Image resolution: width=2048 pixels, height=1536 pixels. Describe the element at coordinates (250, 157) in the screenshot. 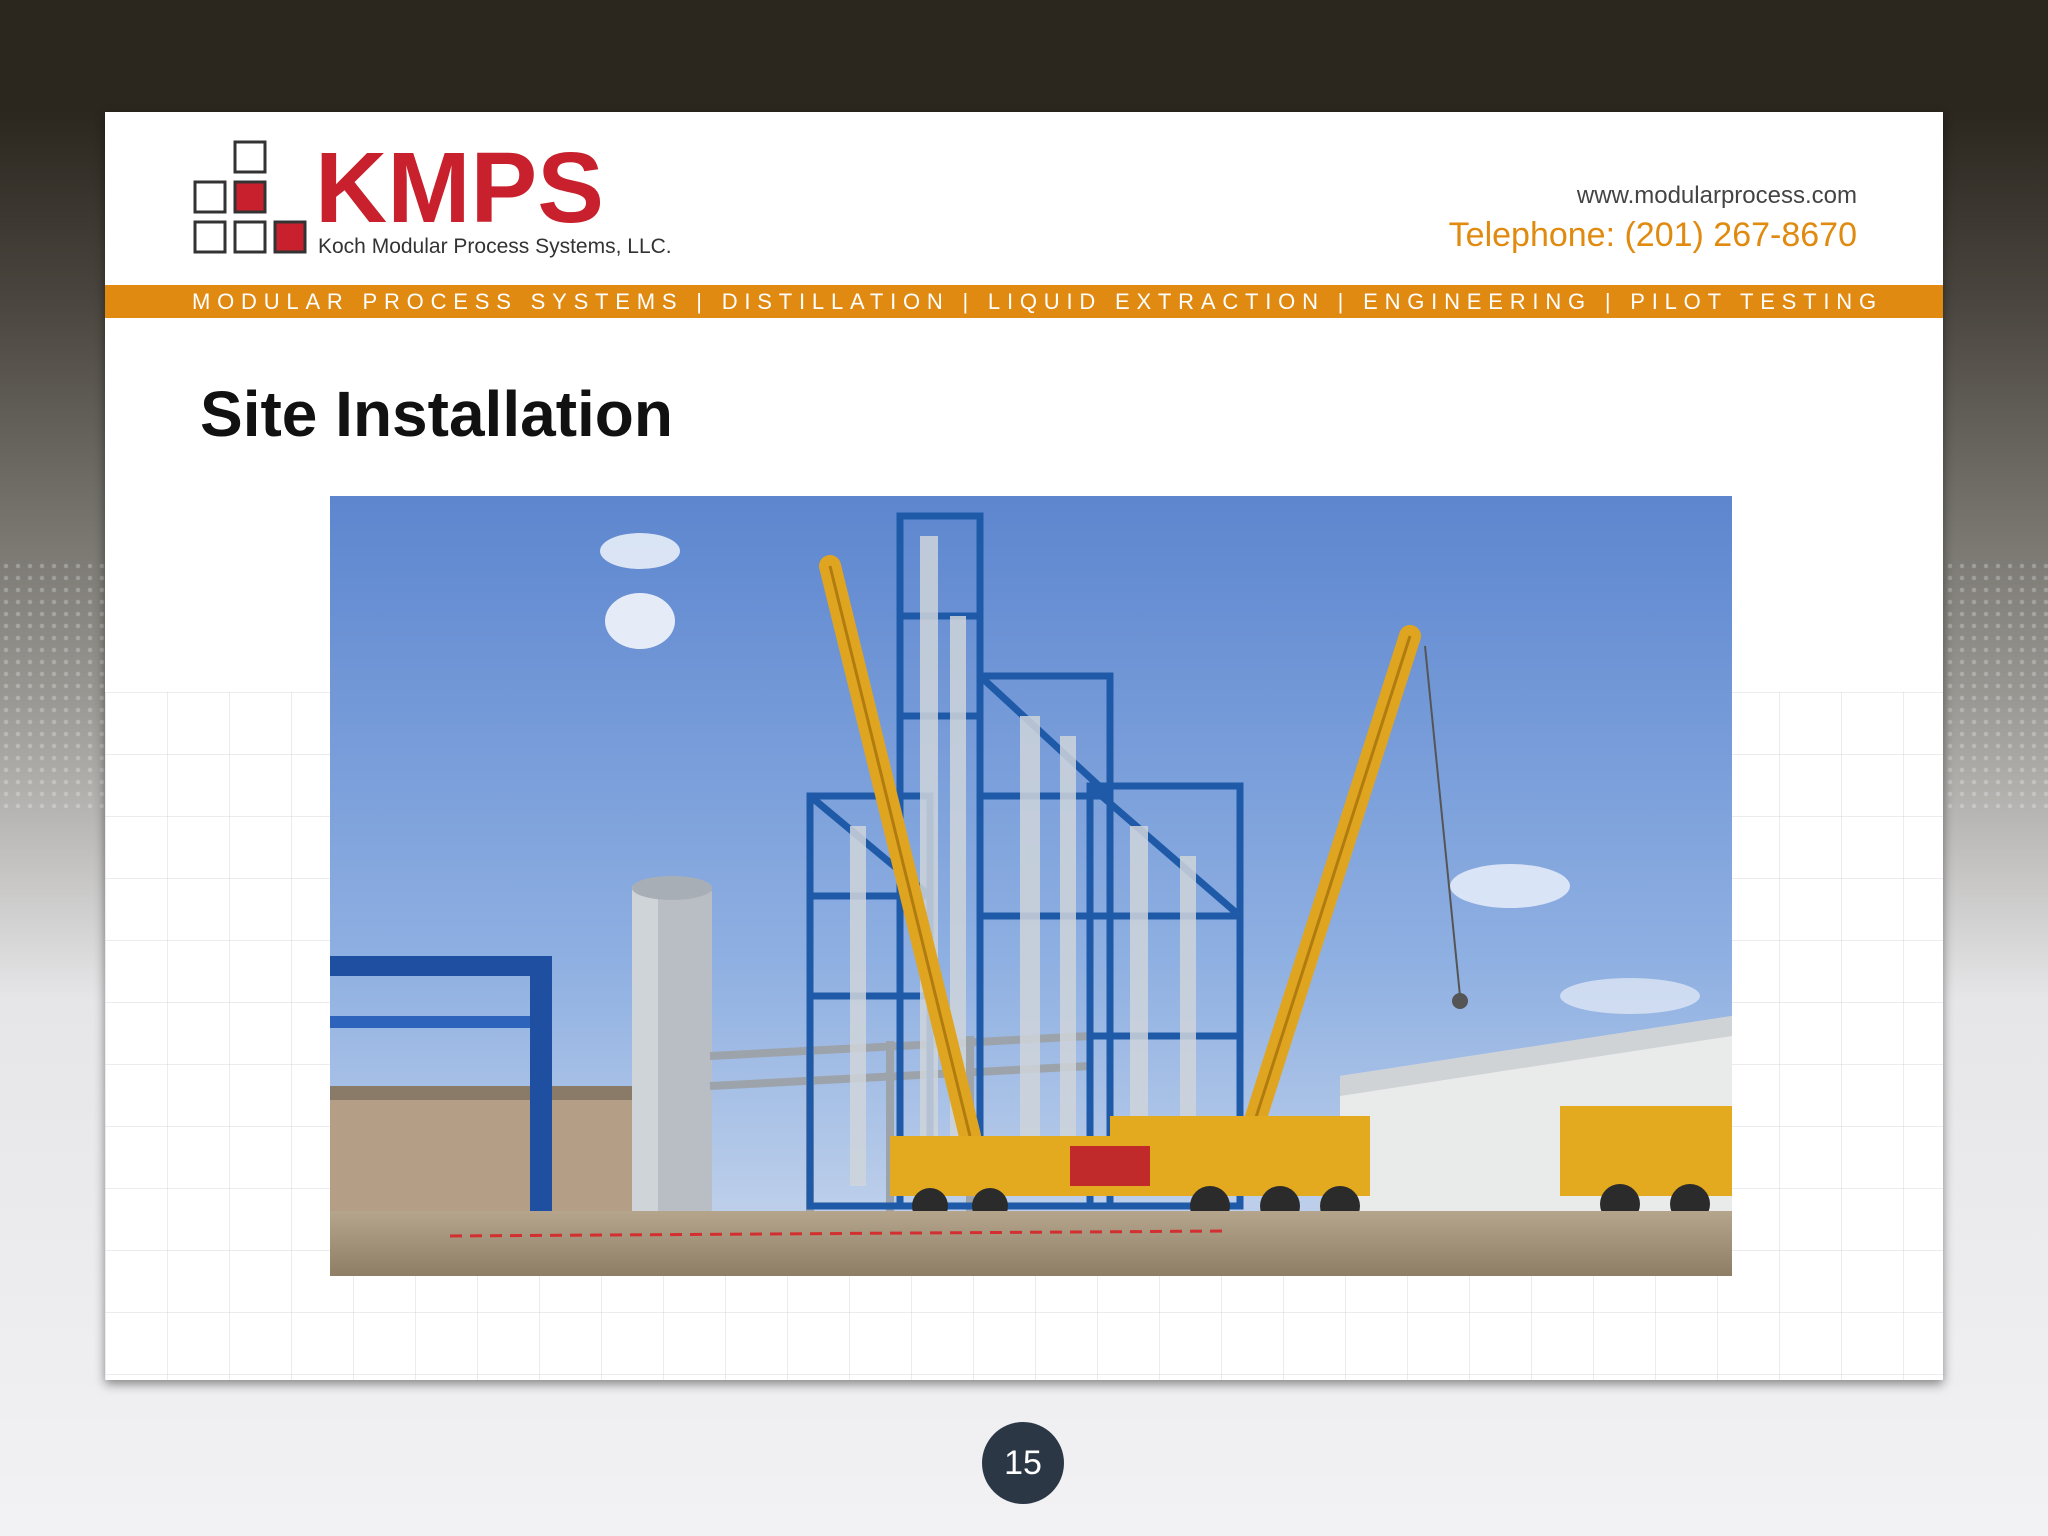

I see `logo-square-icon` at that location.